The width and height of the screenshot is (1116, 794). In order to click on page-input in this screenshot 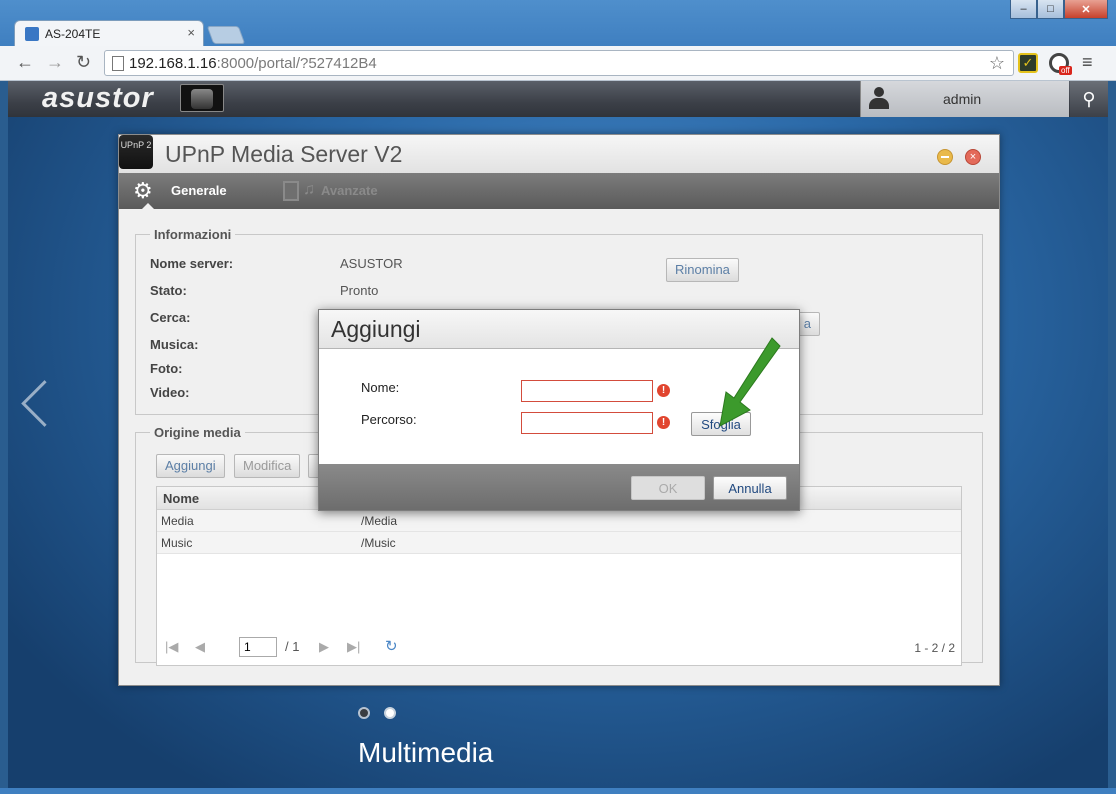, I will do `click(258, 647)`.